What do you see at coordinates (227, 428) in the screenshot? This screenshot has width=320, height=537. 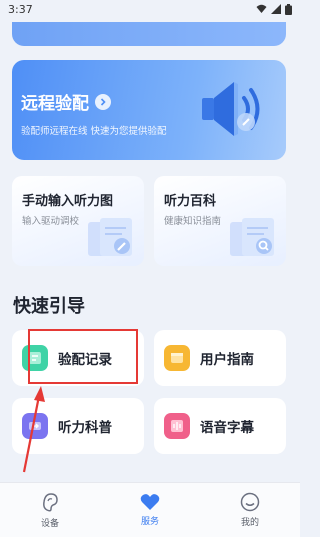 I see `voice-caption-label: 语音字幕` at bounding box center [227, 428].